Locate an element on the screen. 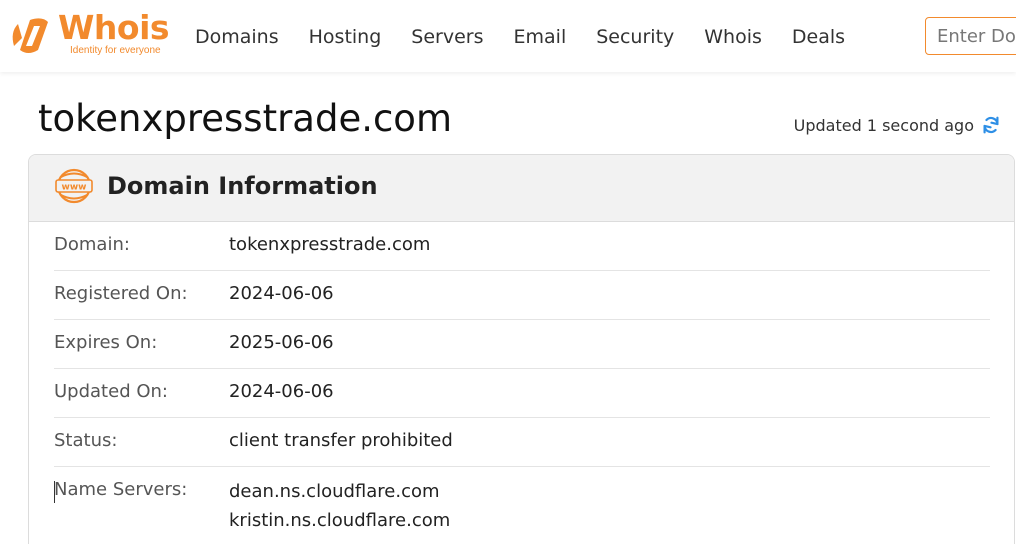 The image size is (1016, 544). domain-search-input is located at coordinates (970, 36).